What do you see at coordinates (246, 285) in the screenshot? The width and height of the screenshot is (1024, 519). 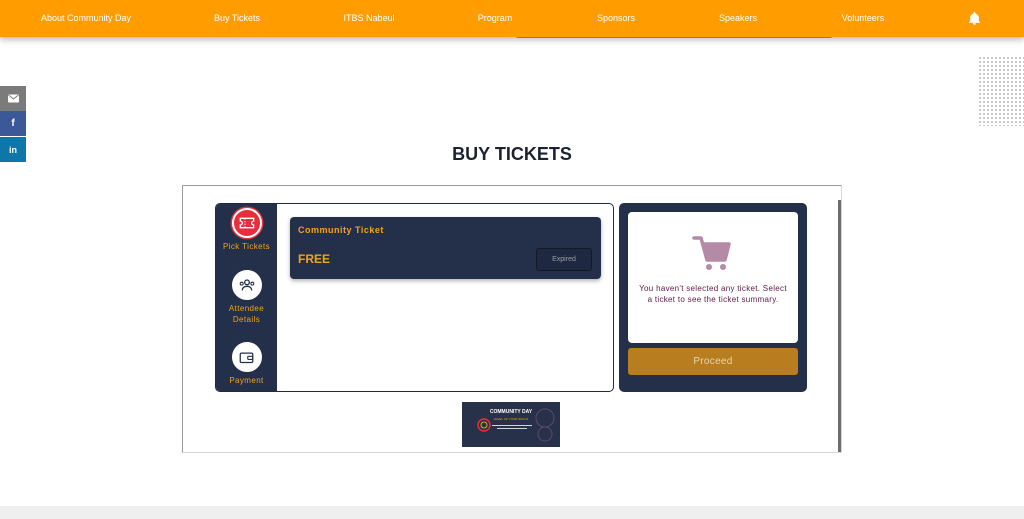 I see `attendees-icon` at bounding box center [246, 285].